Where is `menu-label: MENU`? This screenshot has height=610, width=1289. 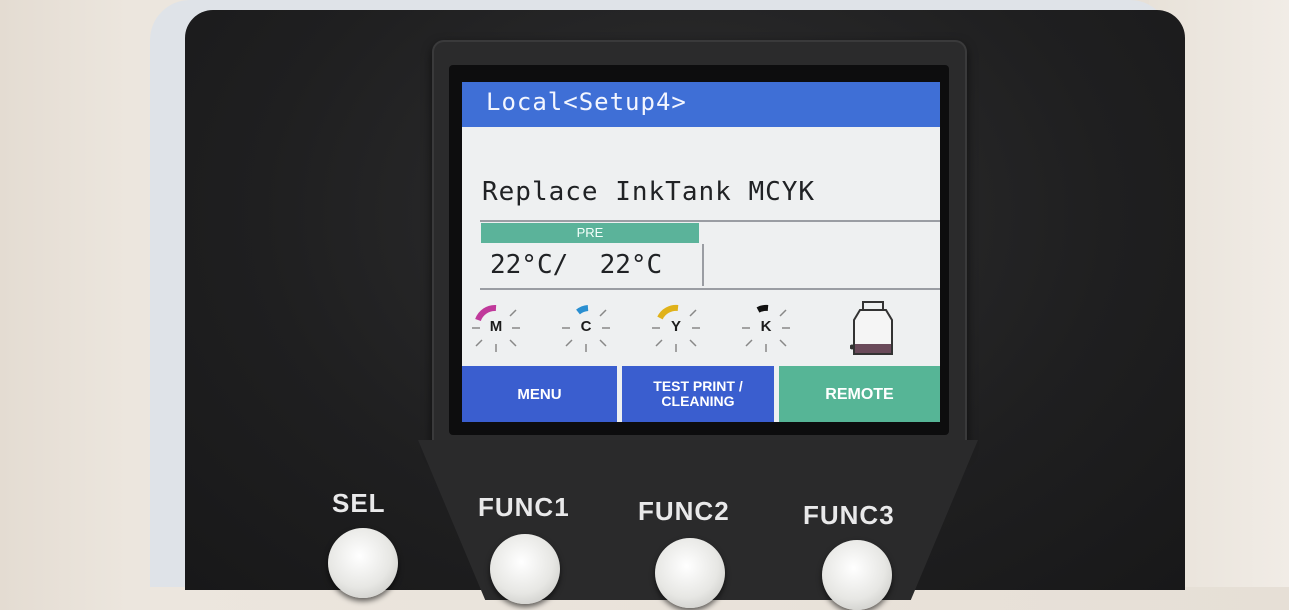 menu-label: MENU is located at coordinates (539, 394).